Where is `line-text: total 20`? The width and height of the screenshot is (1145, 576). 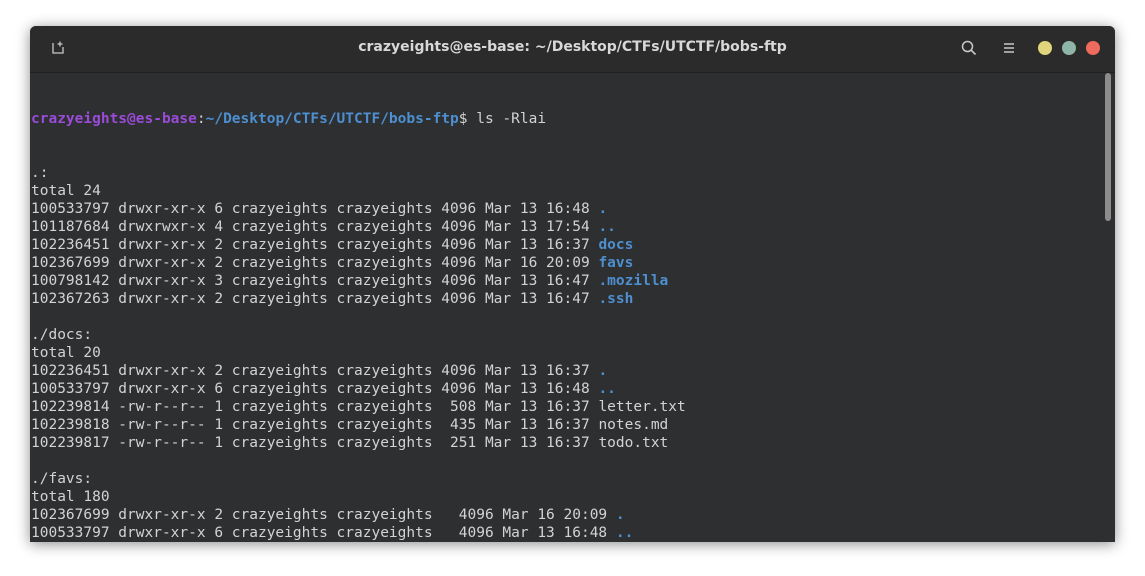 line-text: total 20 is located at coordinates (66, 353).